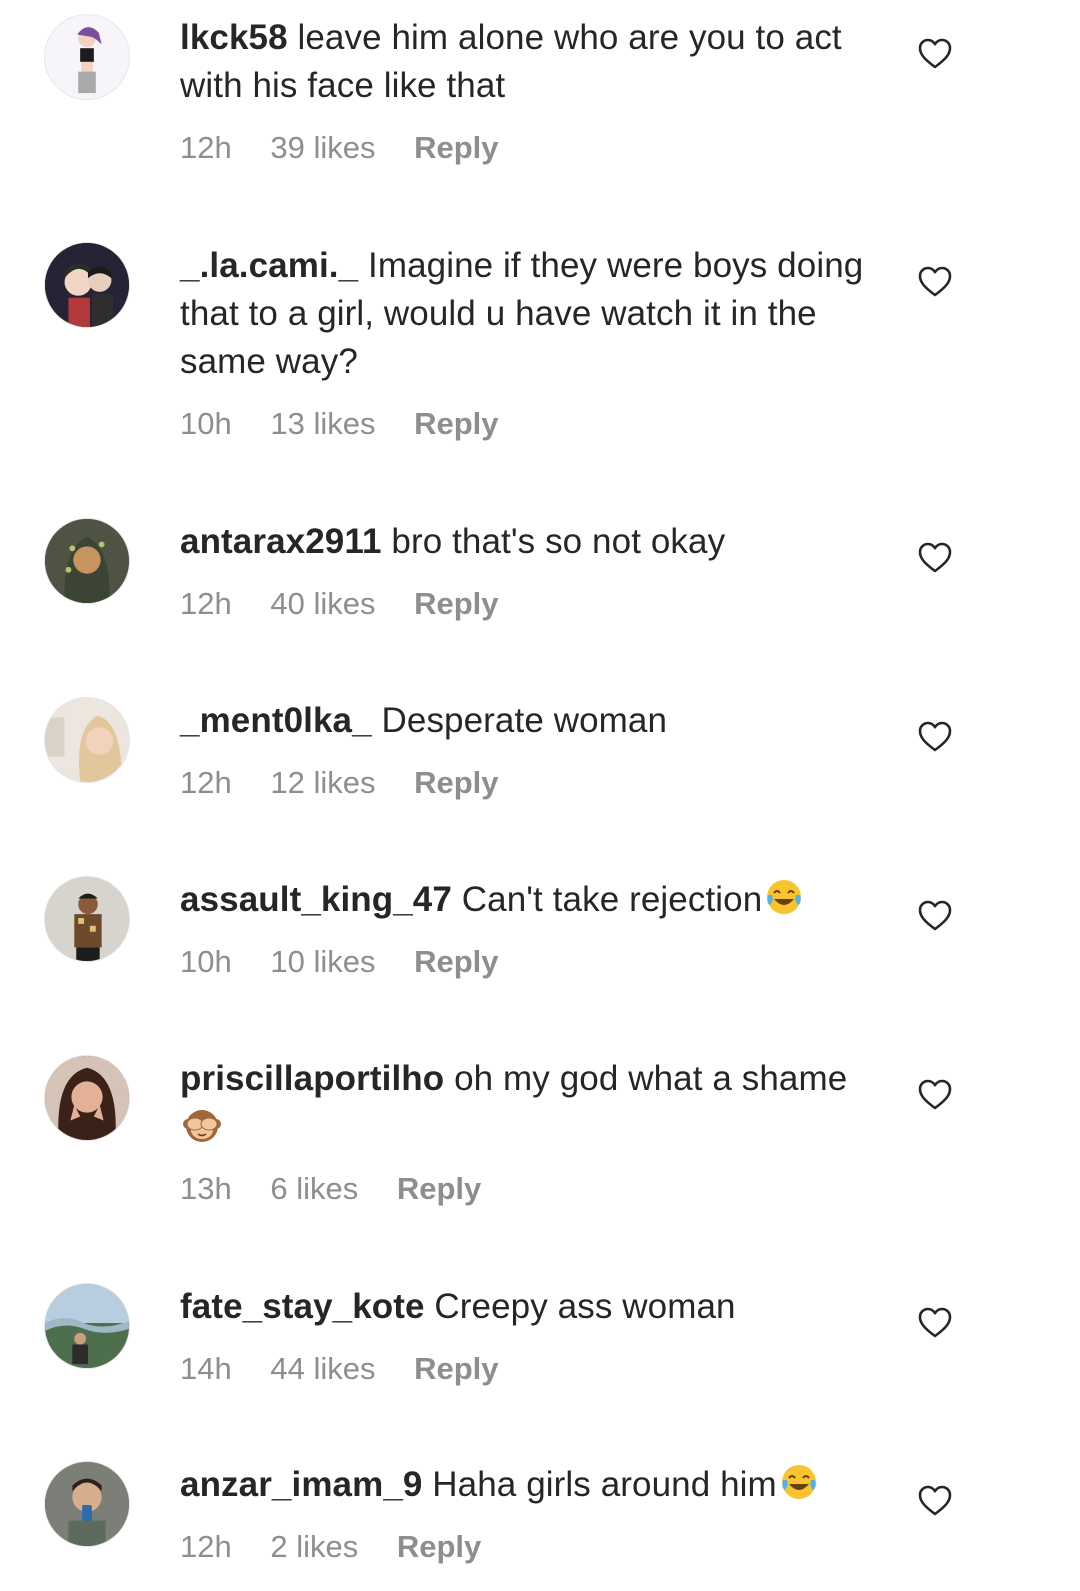 The width and height of the screenshot is (1080, 1591). What do you see at coordinates (301, 1484) in the screenshot?
I see `comment-username: anzar_imam_9` at bounding box center [301, 1484].